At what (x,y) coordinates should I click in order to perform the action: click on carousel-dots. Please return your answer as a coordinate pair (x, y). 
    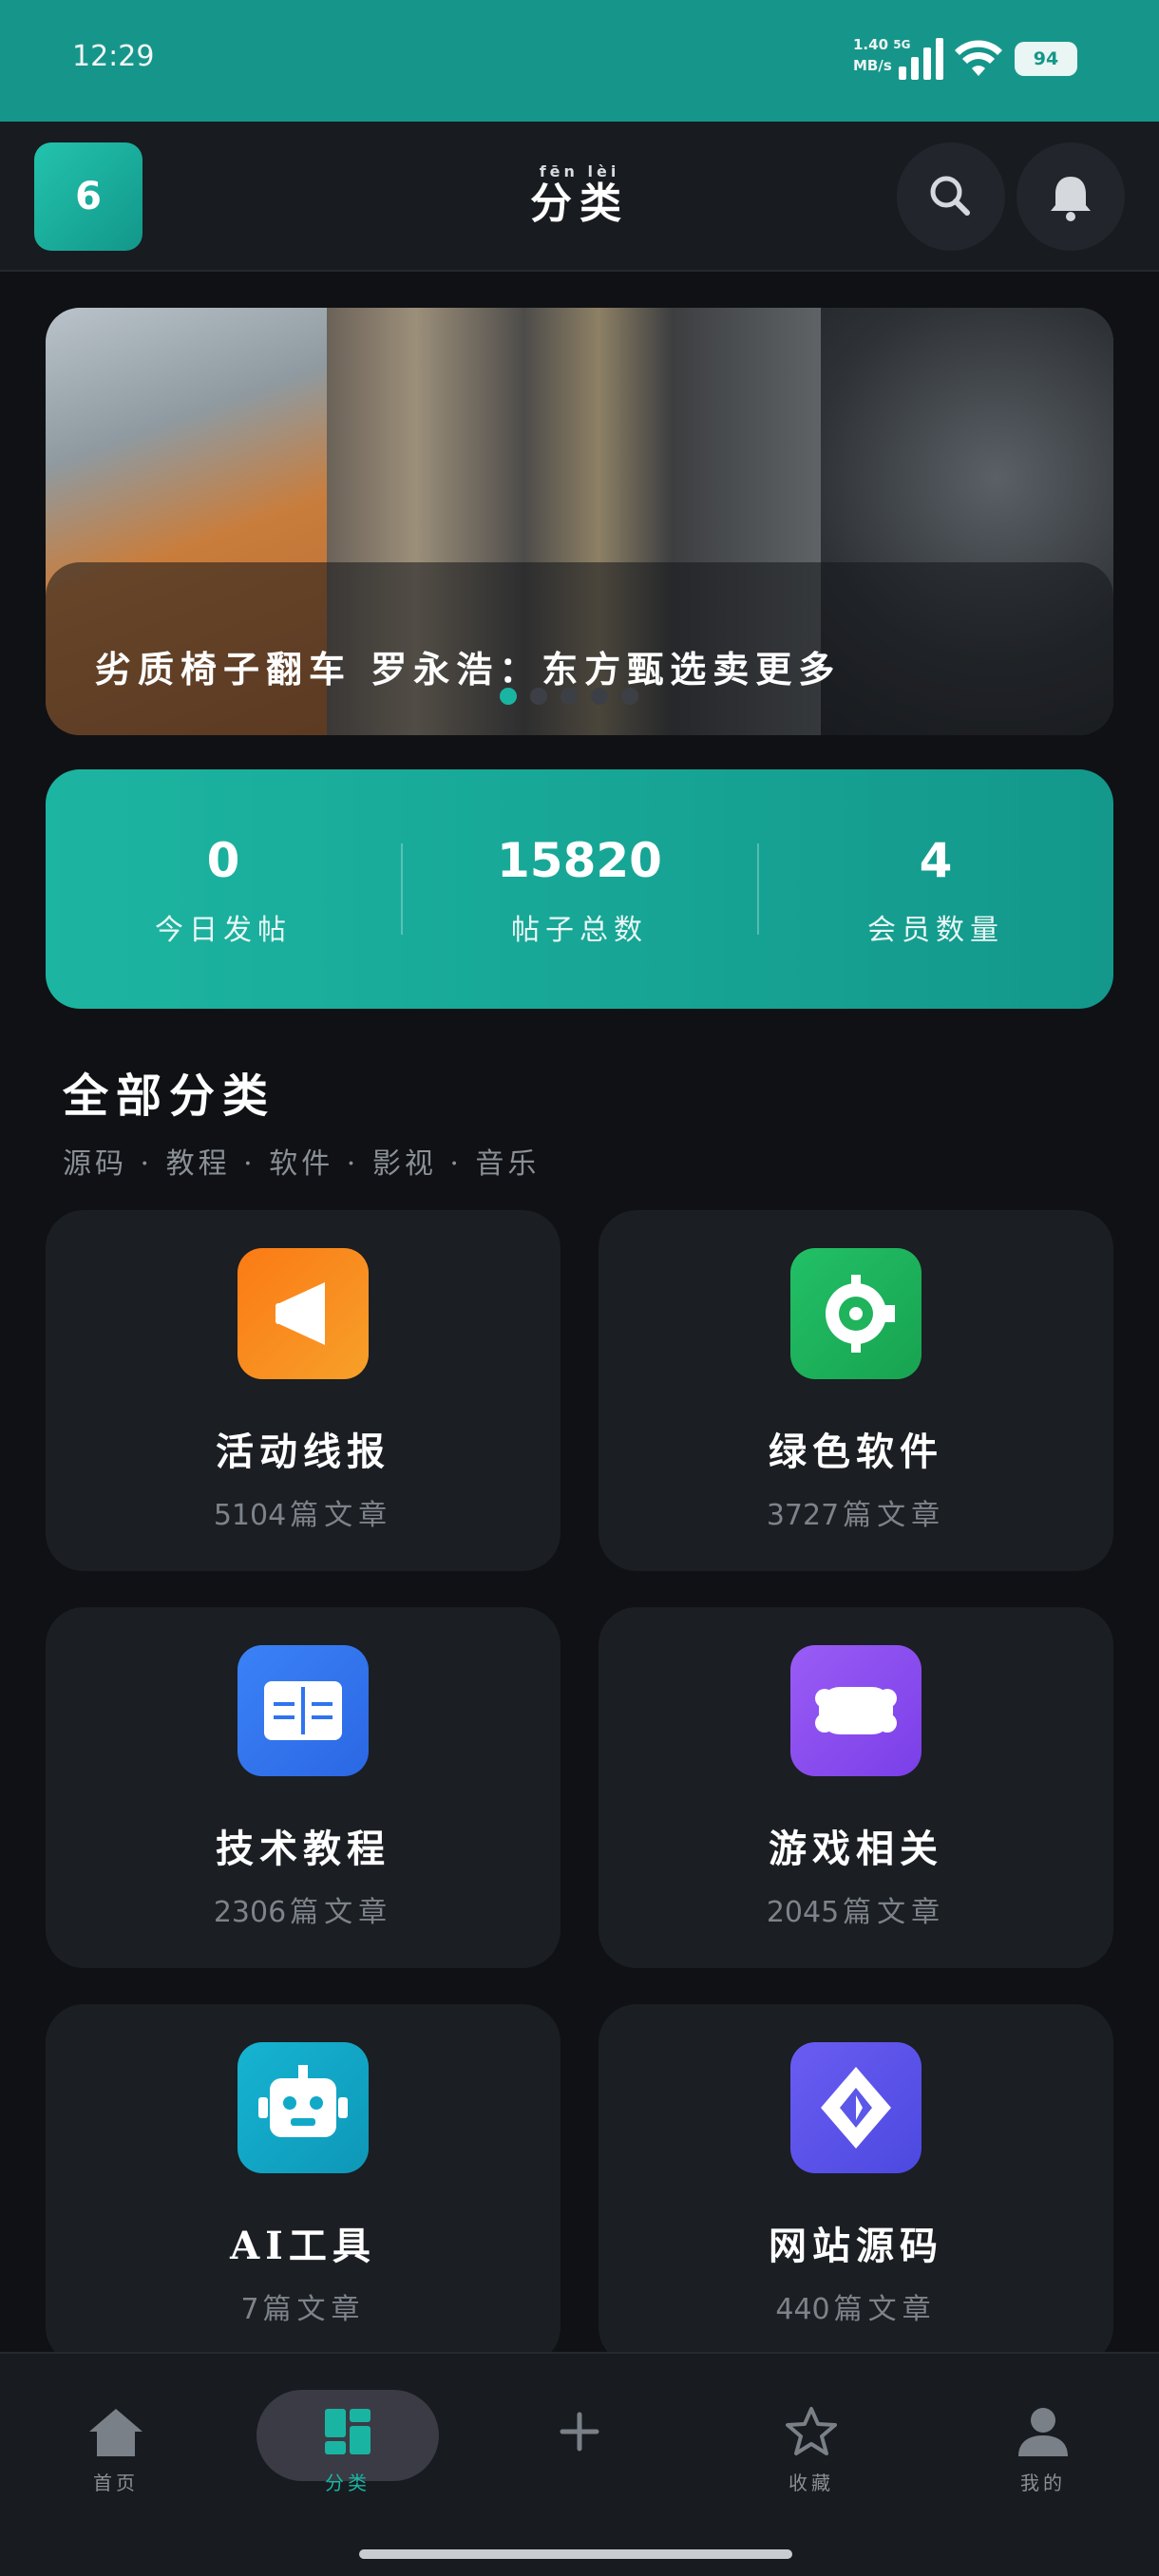
    Looking at the image, I should click on (576, 696).